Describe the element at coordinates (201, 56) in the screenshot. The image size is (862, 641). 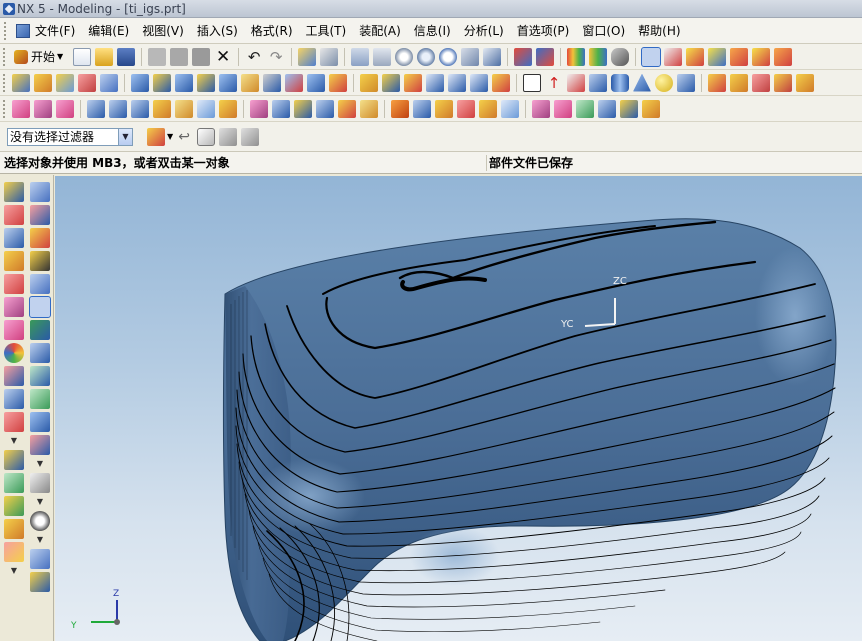
I see `paste-icon` at that location.